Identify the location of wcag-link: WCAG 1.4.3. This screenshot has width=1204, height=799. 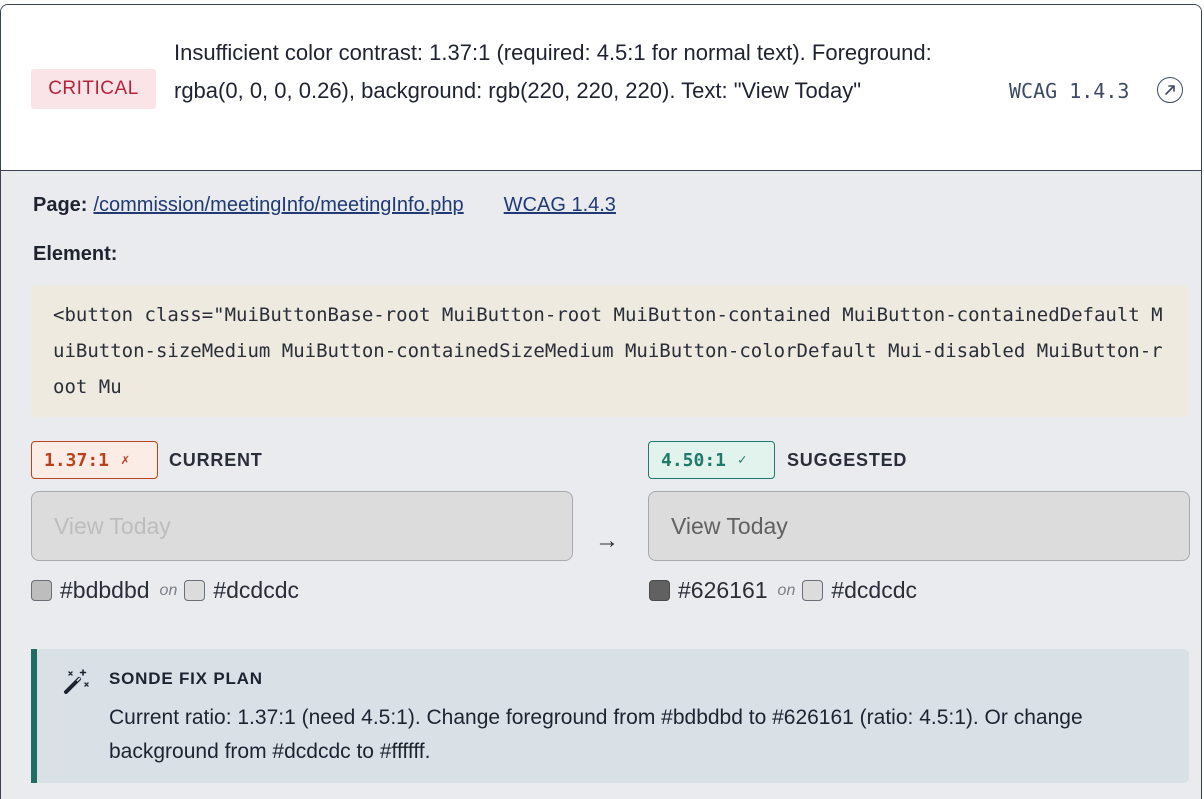
(560, 205).